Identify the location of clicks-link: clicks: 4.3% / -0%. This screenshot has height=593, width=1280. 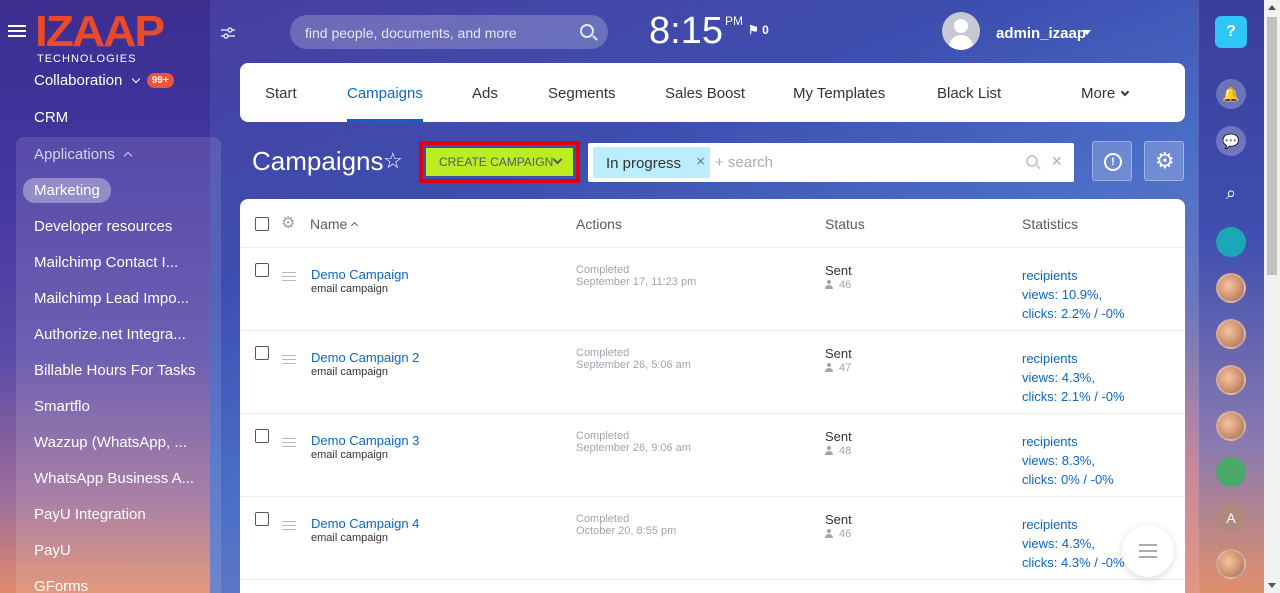
(1073, 562).